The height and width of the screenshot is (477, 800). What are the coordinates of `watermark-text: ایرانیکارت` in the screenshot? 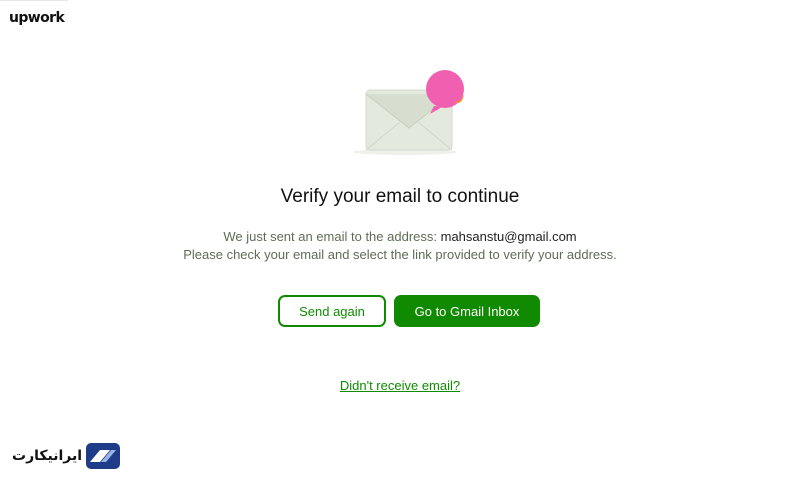 It's located at (47, 456).